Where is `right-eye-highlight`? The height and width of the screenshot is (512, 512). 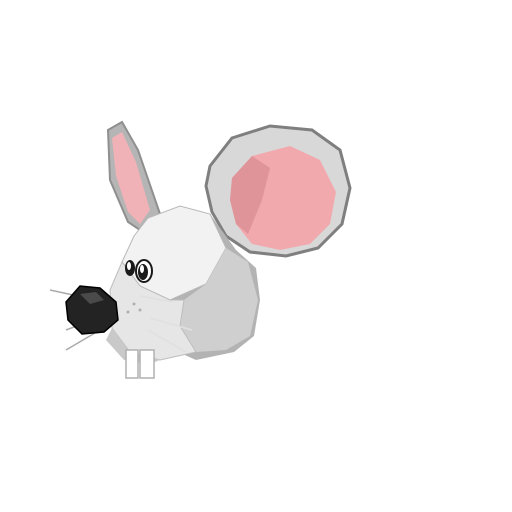 right-eye-highlight is located at coordinates (142, 269).